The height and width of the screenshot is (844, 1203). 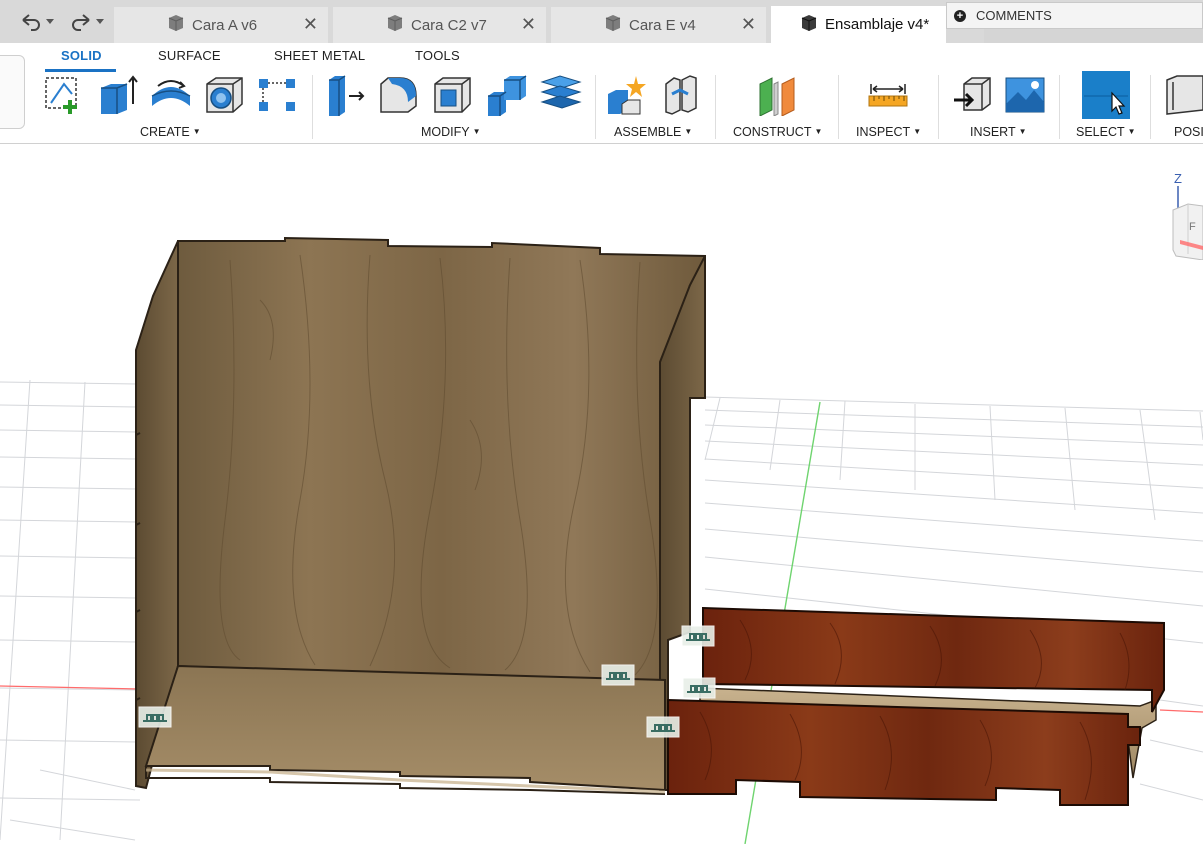 What do you see at coordinates (50, 22) in the screenshot?
I see `undo-dropdown-icon` at bounding box center [50, 22].